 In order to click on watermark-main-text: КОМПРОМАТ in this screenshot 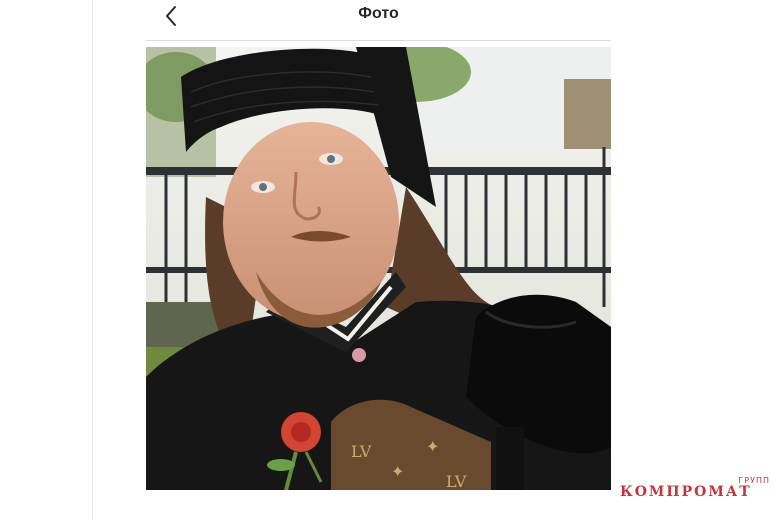, I will do `click(686, 492)`.